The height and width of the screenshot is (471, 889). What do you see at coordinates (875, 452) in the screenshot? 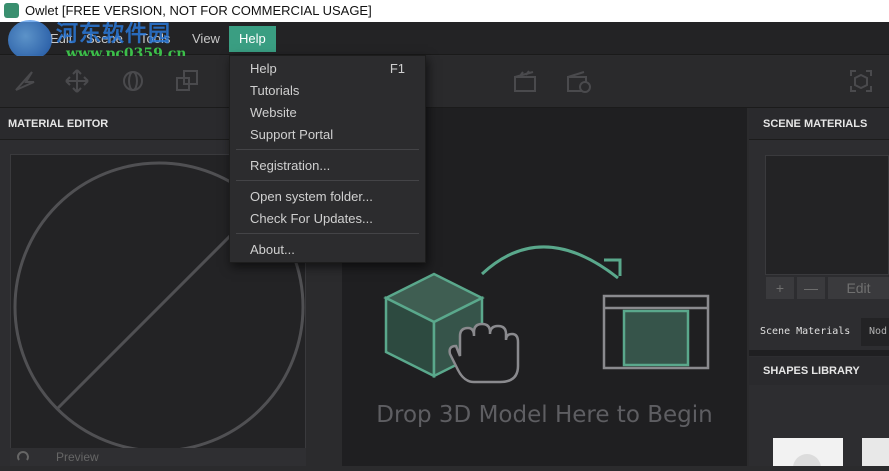
I see `shape-thumbnail` at bounding box center [875, 452].